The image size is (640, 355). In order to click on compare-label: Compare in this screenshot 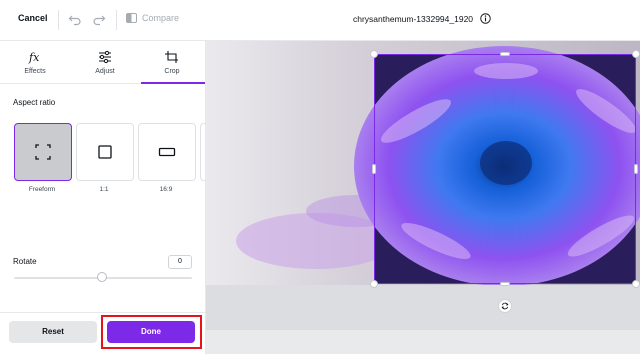, I will do `click(161, 18)`.